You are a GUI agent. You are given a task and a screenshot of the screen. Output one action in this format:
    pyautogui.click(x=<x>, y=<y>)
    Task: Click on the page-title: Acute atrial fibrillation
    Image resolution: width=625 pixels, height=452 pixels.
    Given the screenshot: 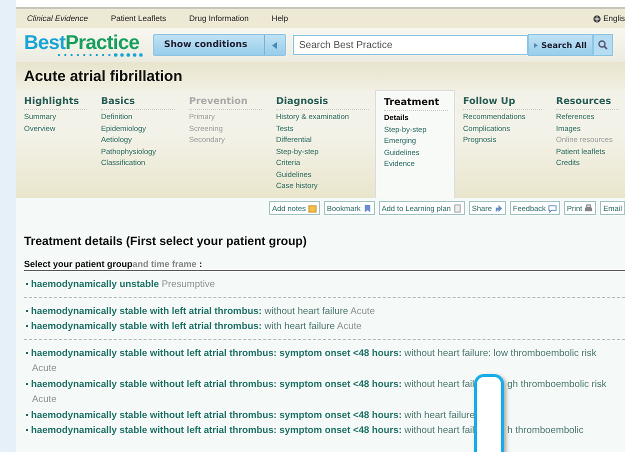 What is the action you would take?
    pyautogui.click(x=103, y=76)
    